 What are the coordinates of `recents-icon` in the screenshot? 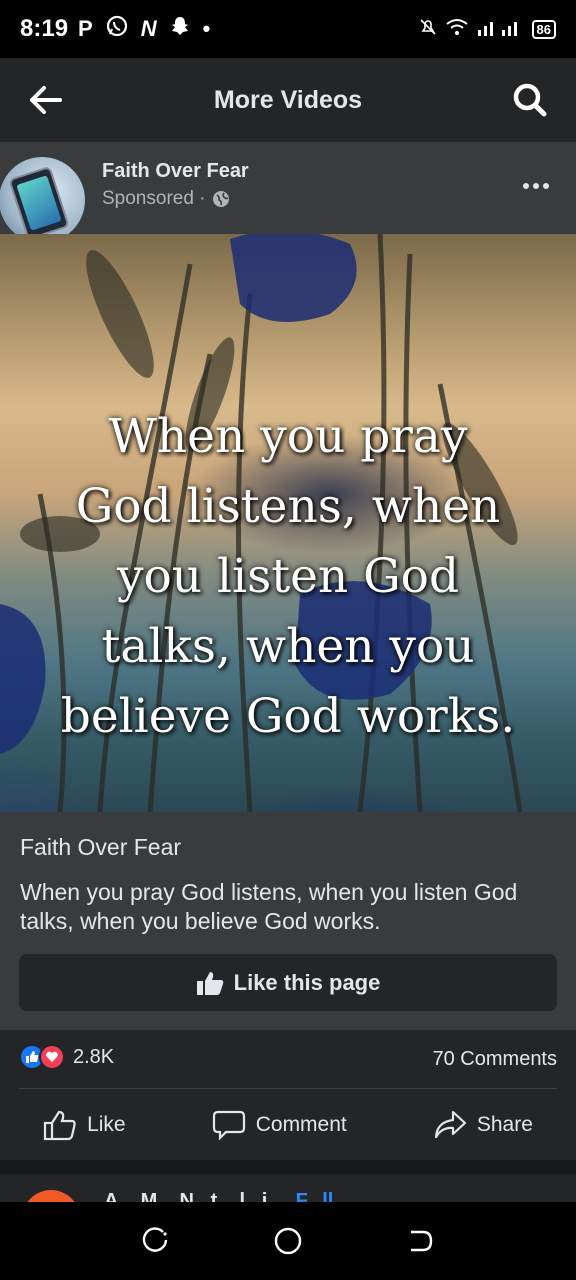 It's located at (155, 1239).